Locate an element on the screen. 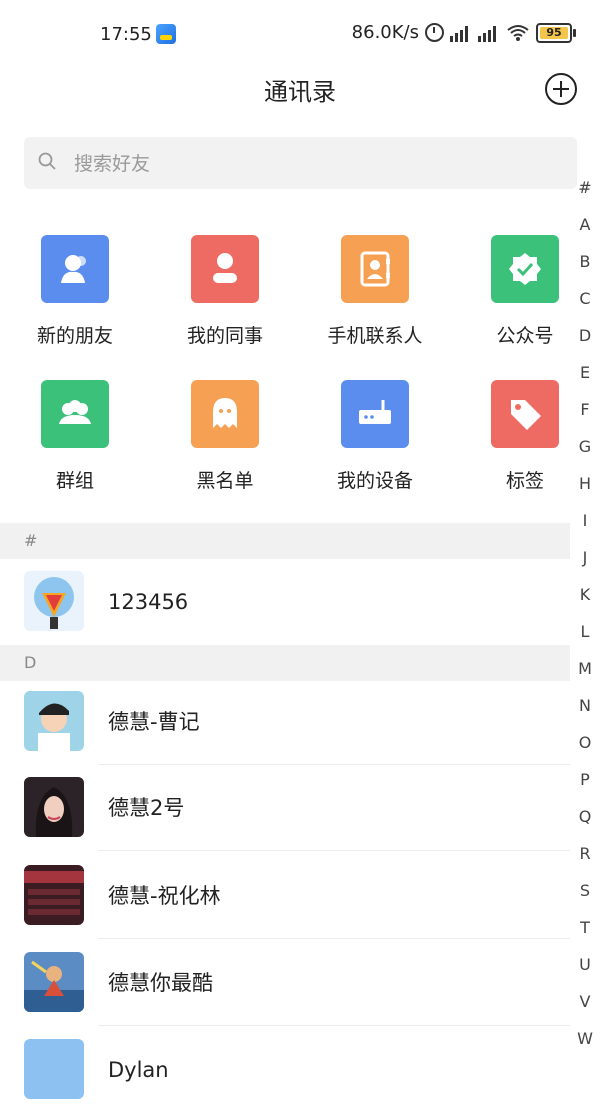 The height and width of the screenshot is (1113, 600). index-letter: V is located at coordinates (585, 1001).